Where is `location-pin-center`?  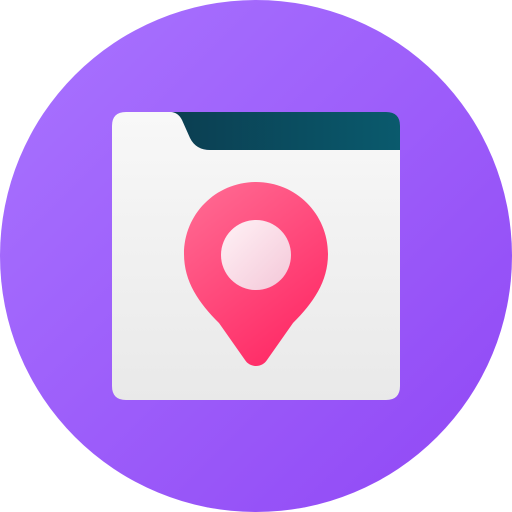
location-pin-center is located at coordinates (256, 255).